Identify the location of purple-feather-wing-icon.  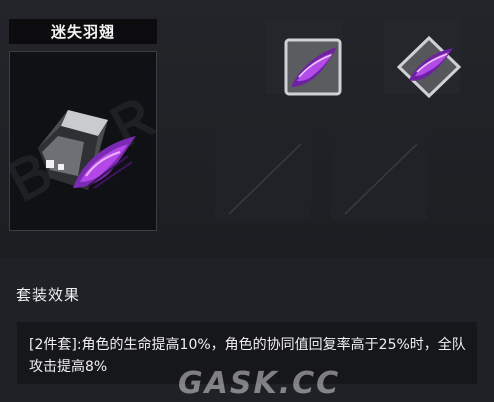
(87, 150).